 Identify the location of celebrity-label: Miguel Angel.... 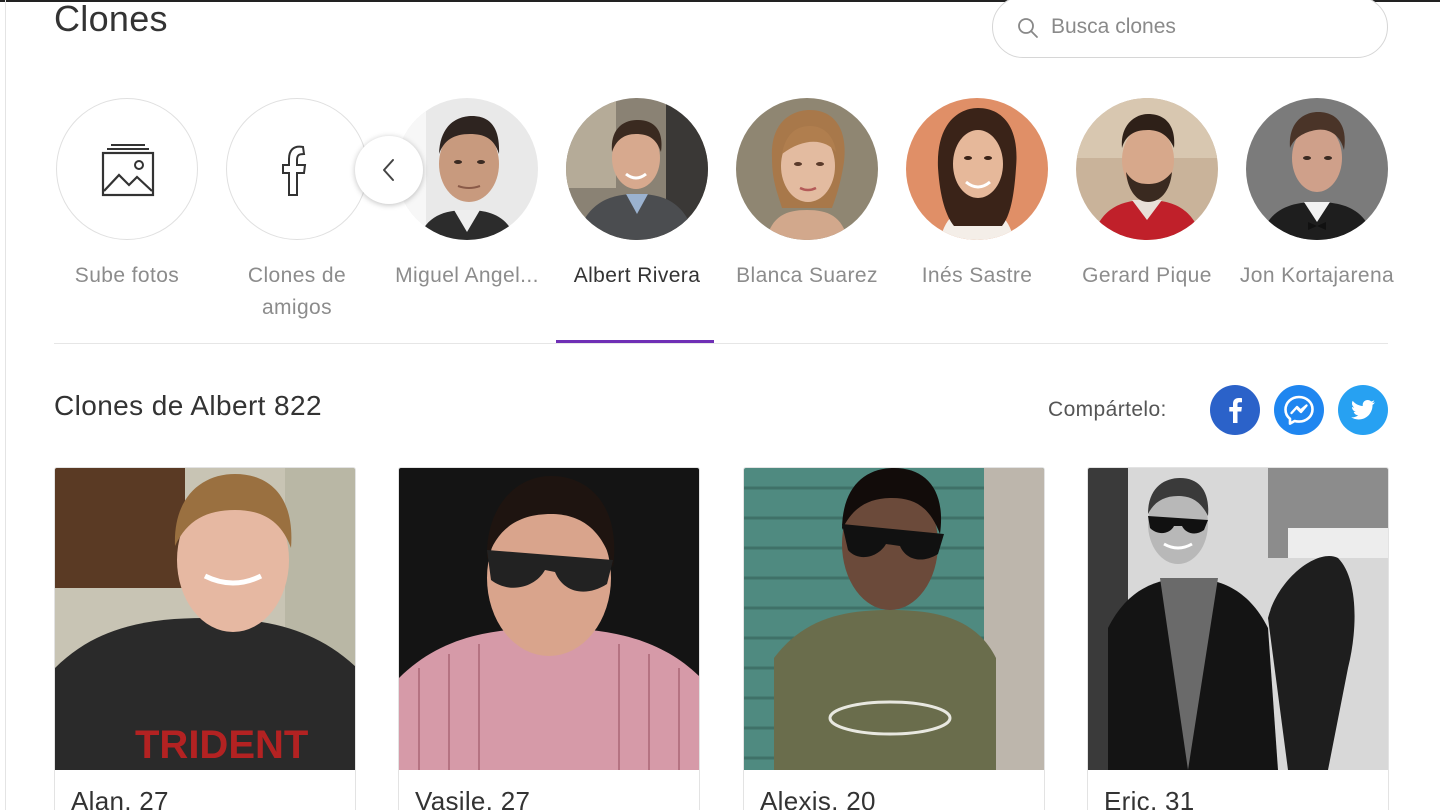
(467, 275).